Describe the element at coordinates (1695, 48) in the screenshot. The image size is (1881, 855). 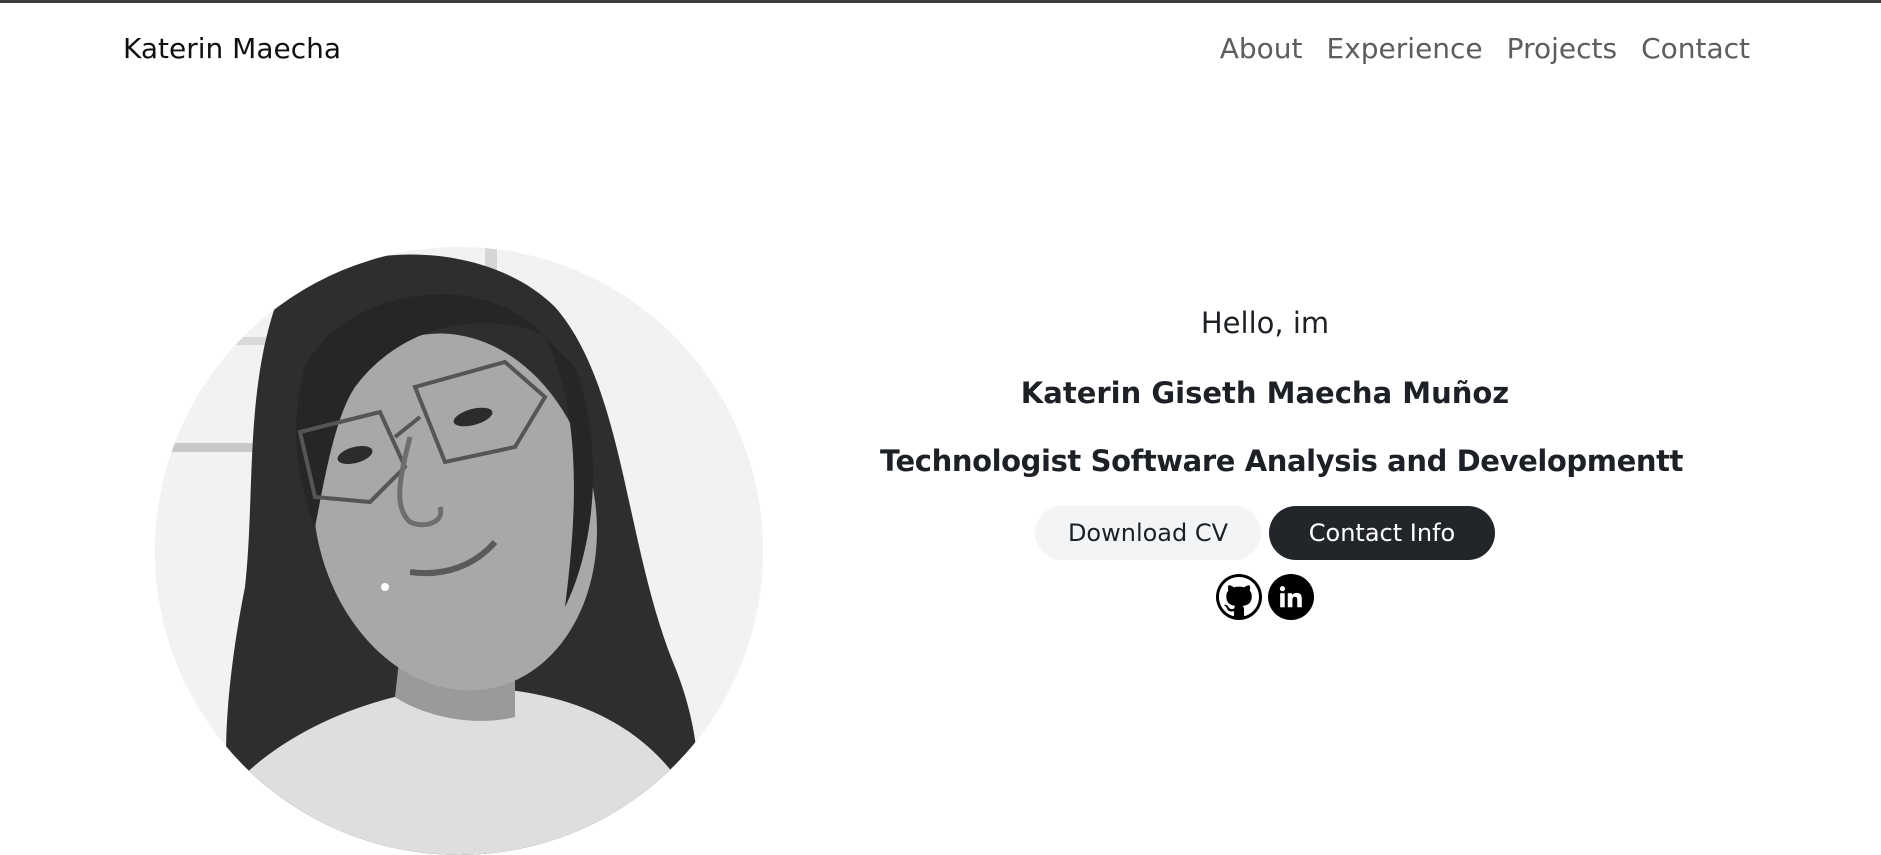
I see `nav-link-contact: Contact` at that location.